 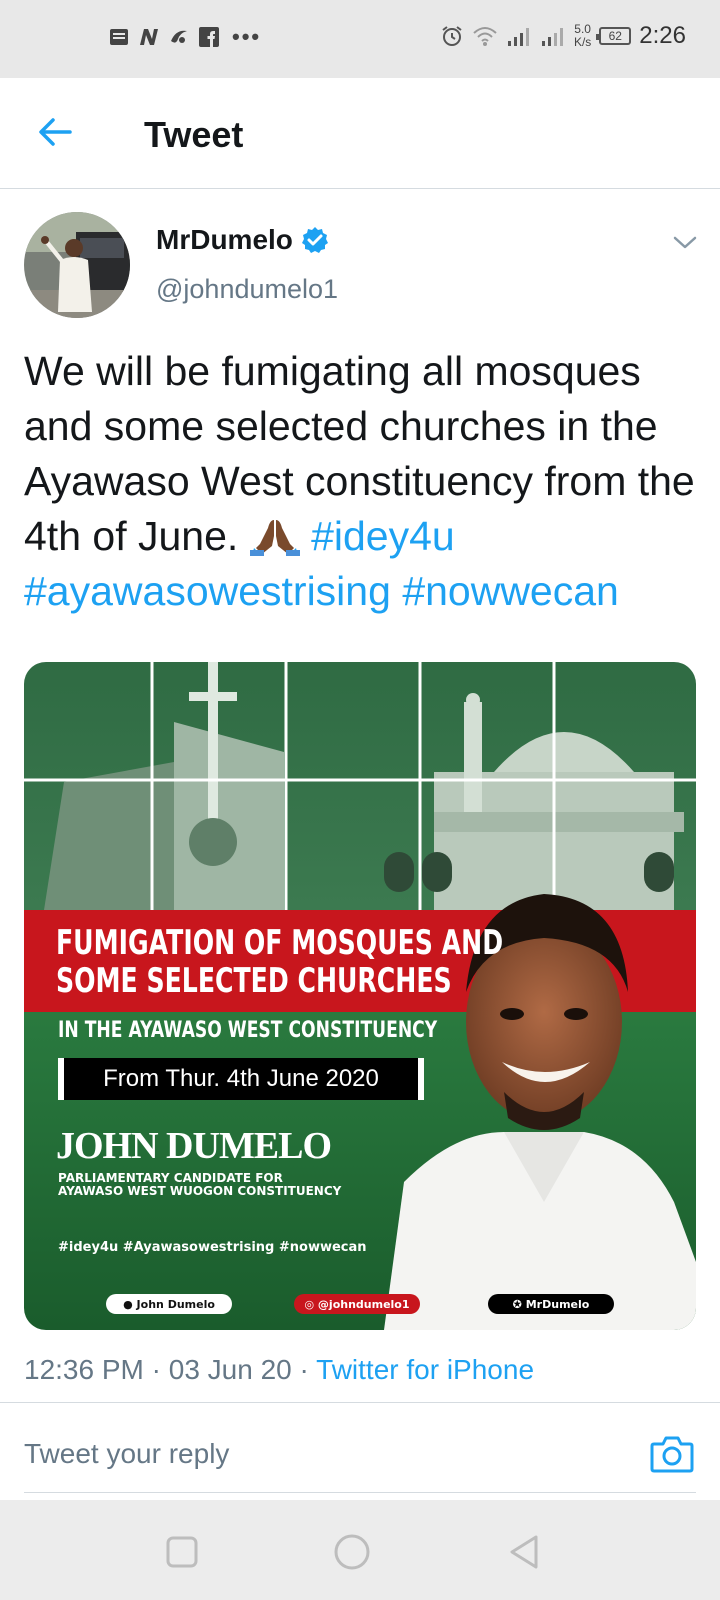 I want to click on app-header: Tweet, so click(x=360, y=133).